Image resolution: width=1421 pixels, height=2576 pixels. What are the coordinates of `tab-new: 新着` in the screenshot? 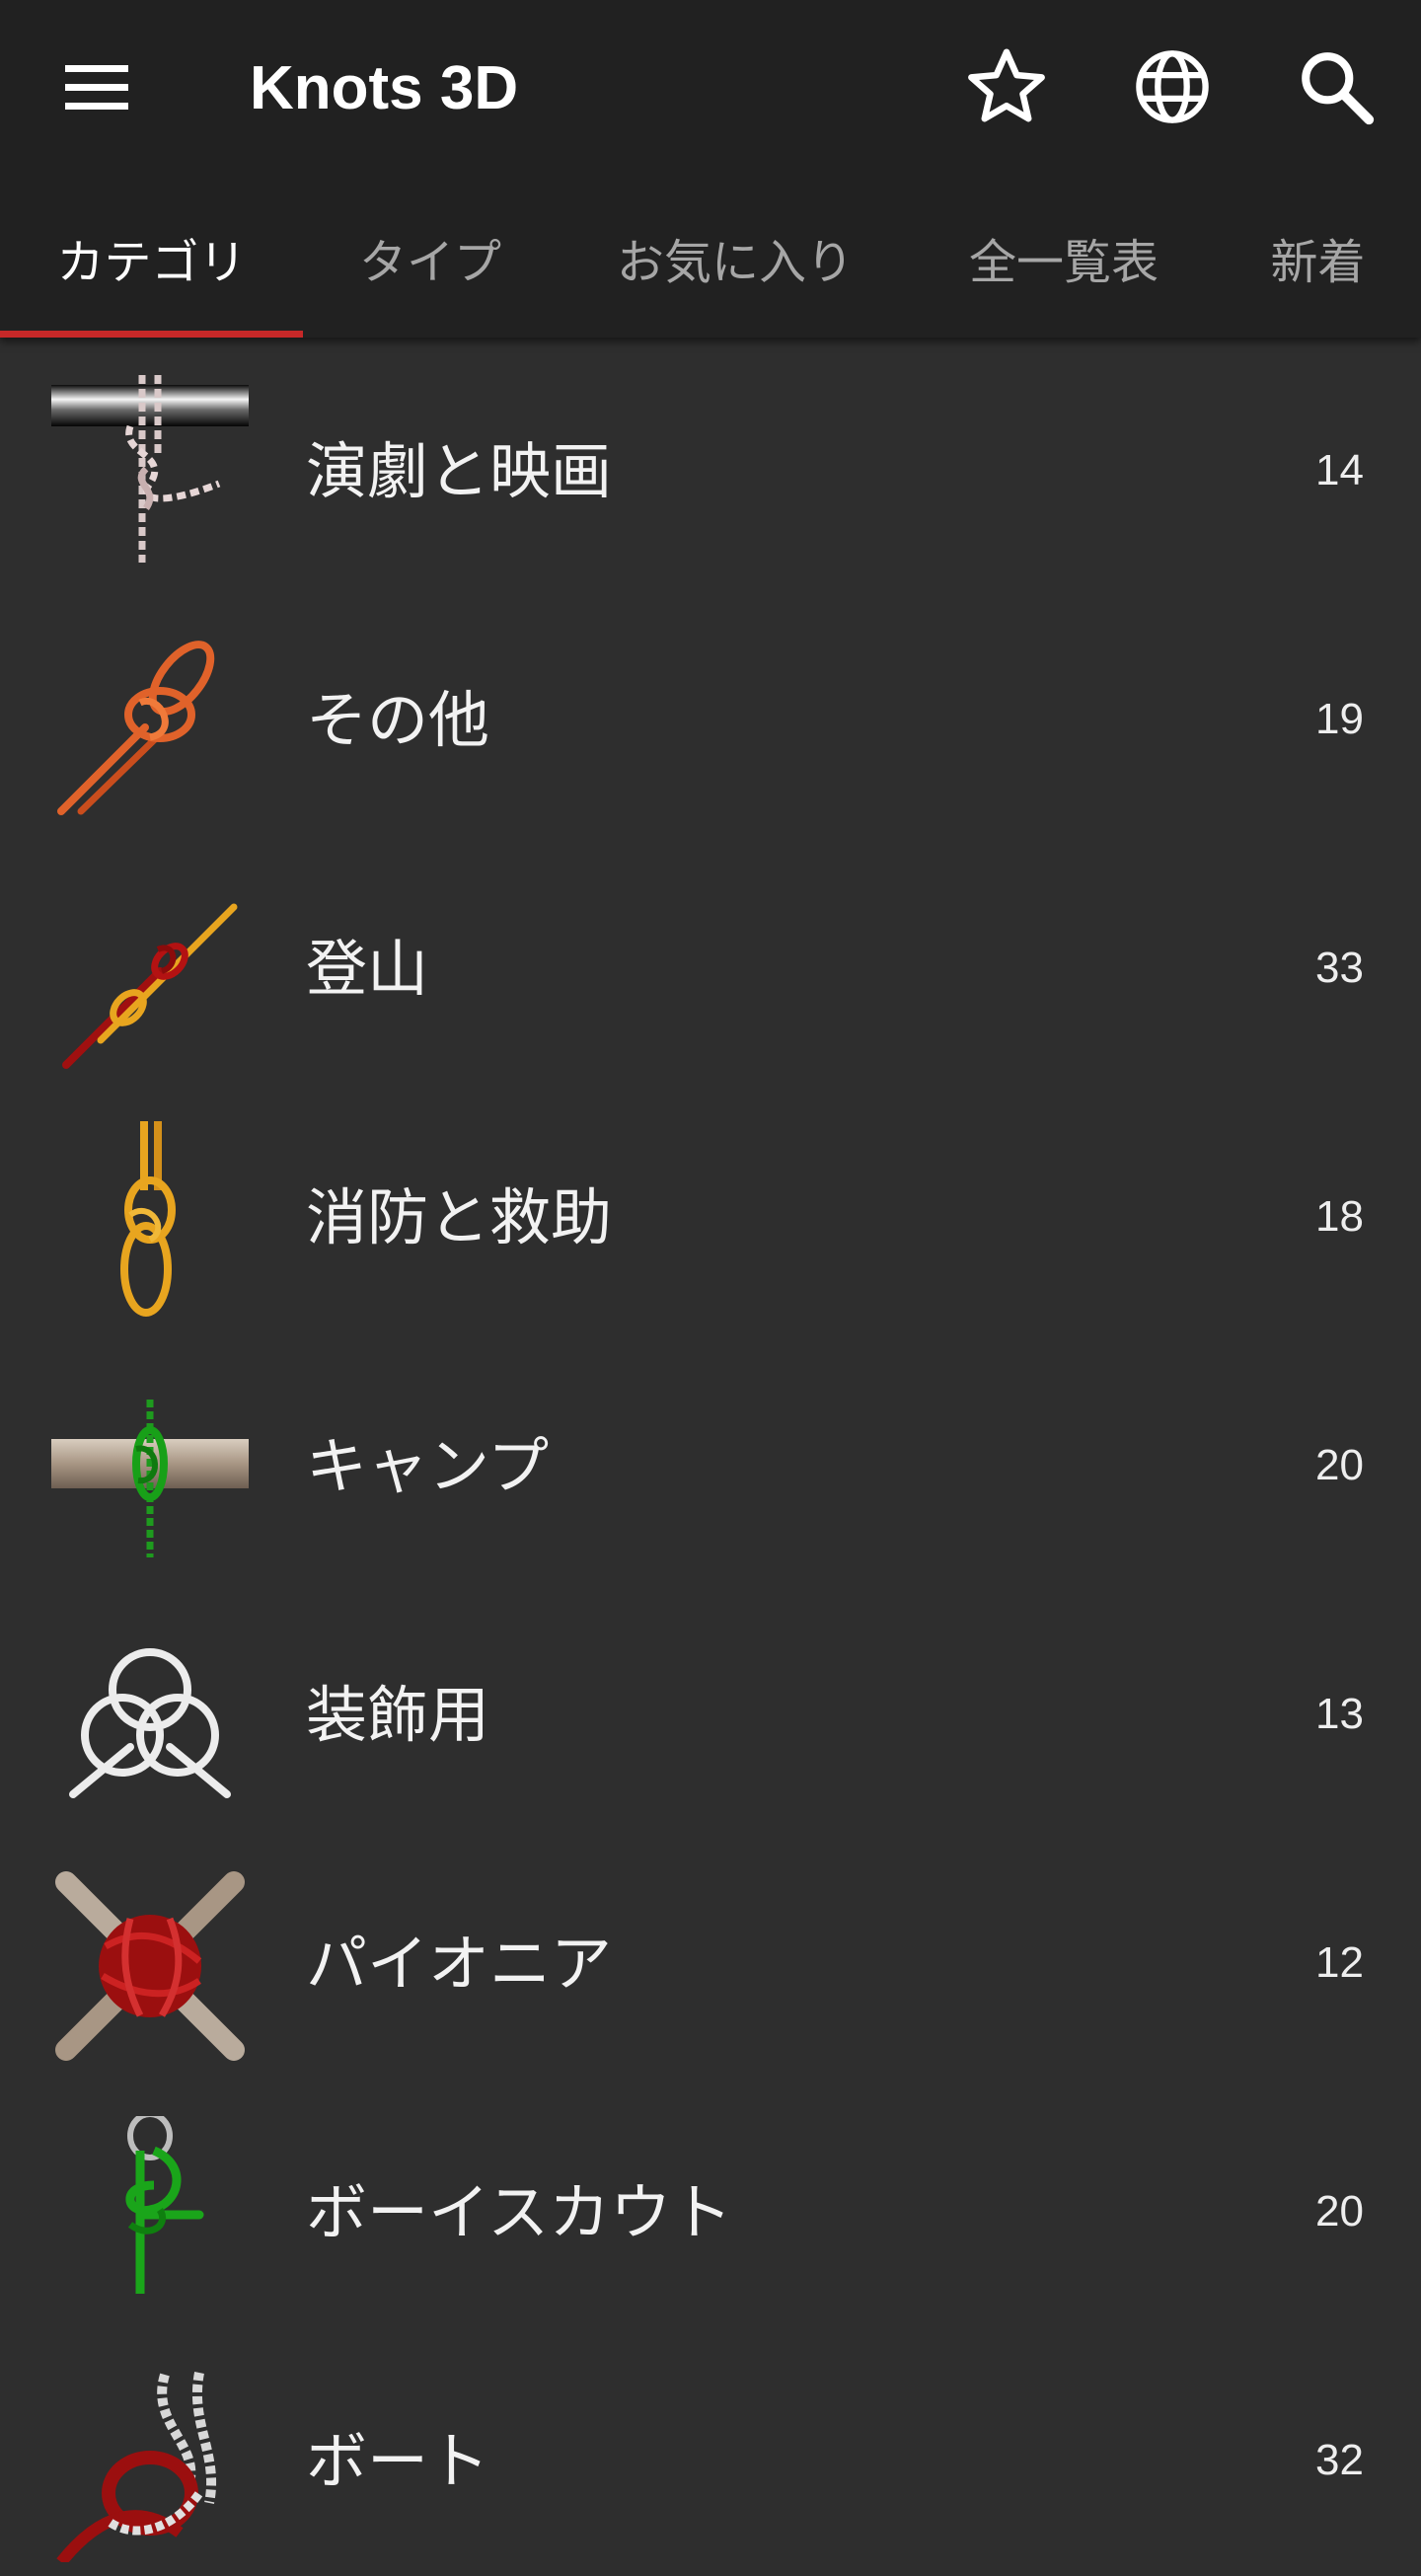 It's located at (1318, 258).